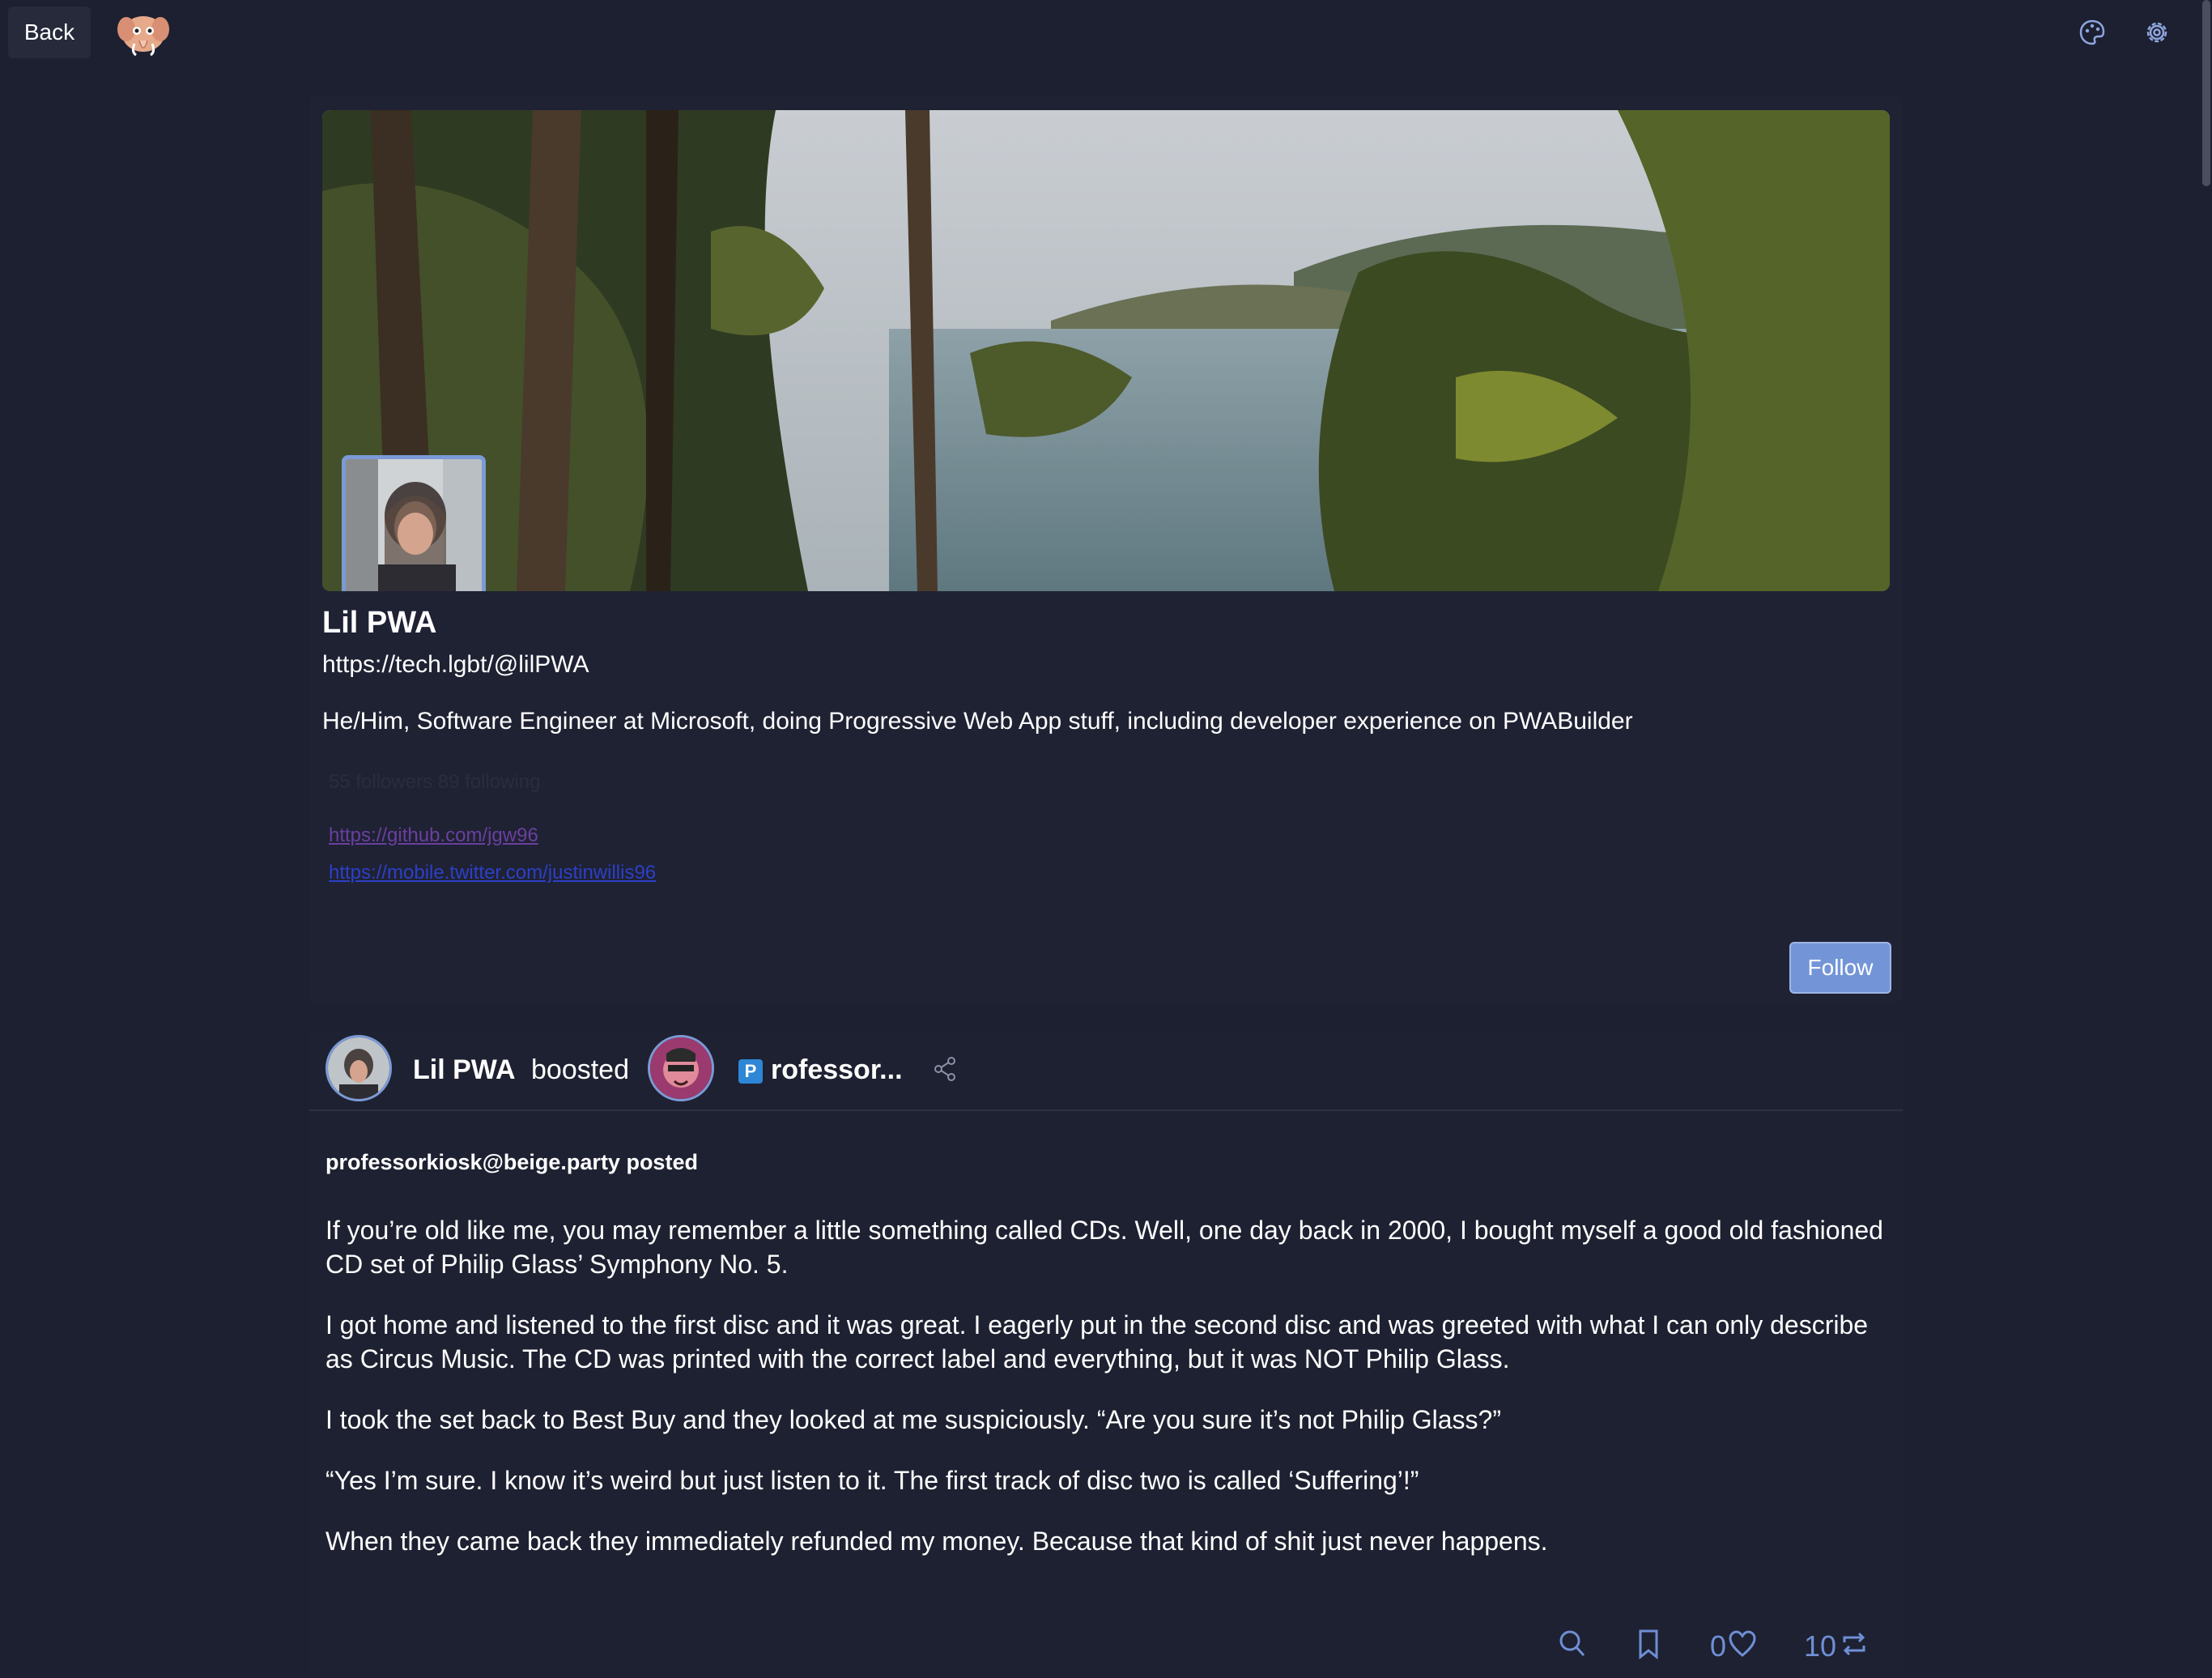 This screenshot has width=2212, height=1678. Describe the element at coordinates (435, 782) in the screenshot. I see `follow-counts: 55 followers 89 following` at that location.